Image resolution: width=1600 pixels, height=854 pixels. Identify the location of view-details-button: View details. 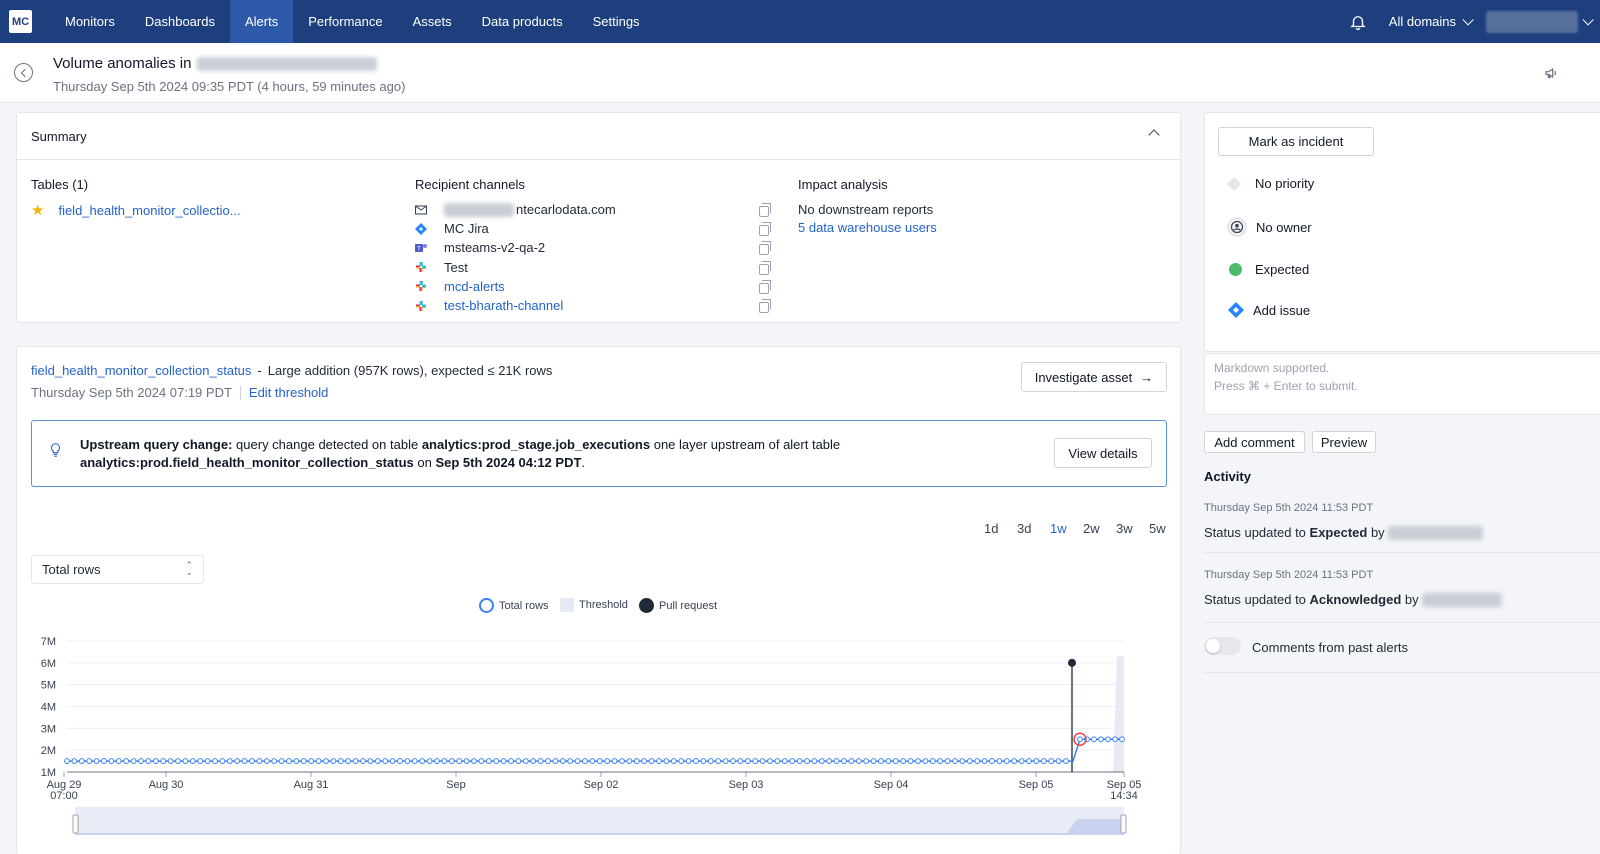
(1103, 453).